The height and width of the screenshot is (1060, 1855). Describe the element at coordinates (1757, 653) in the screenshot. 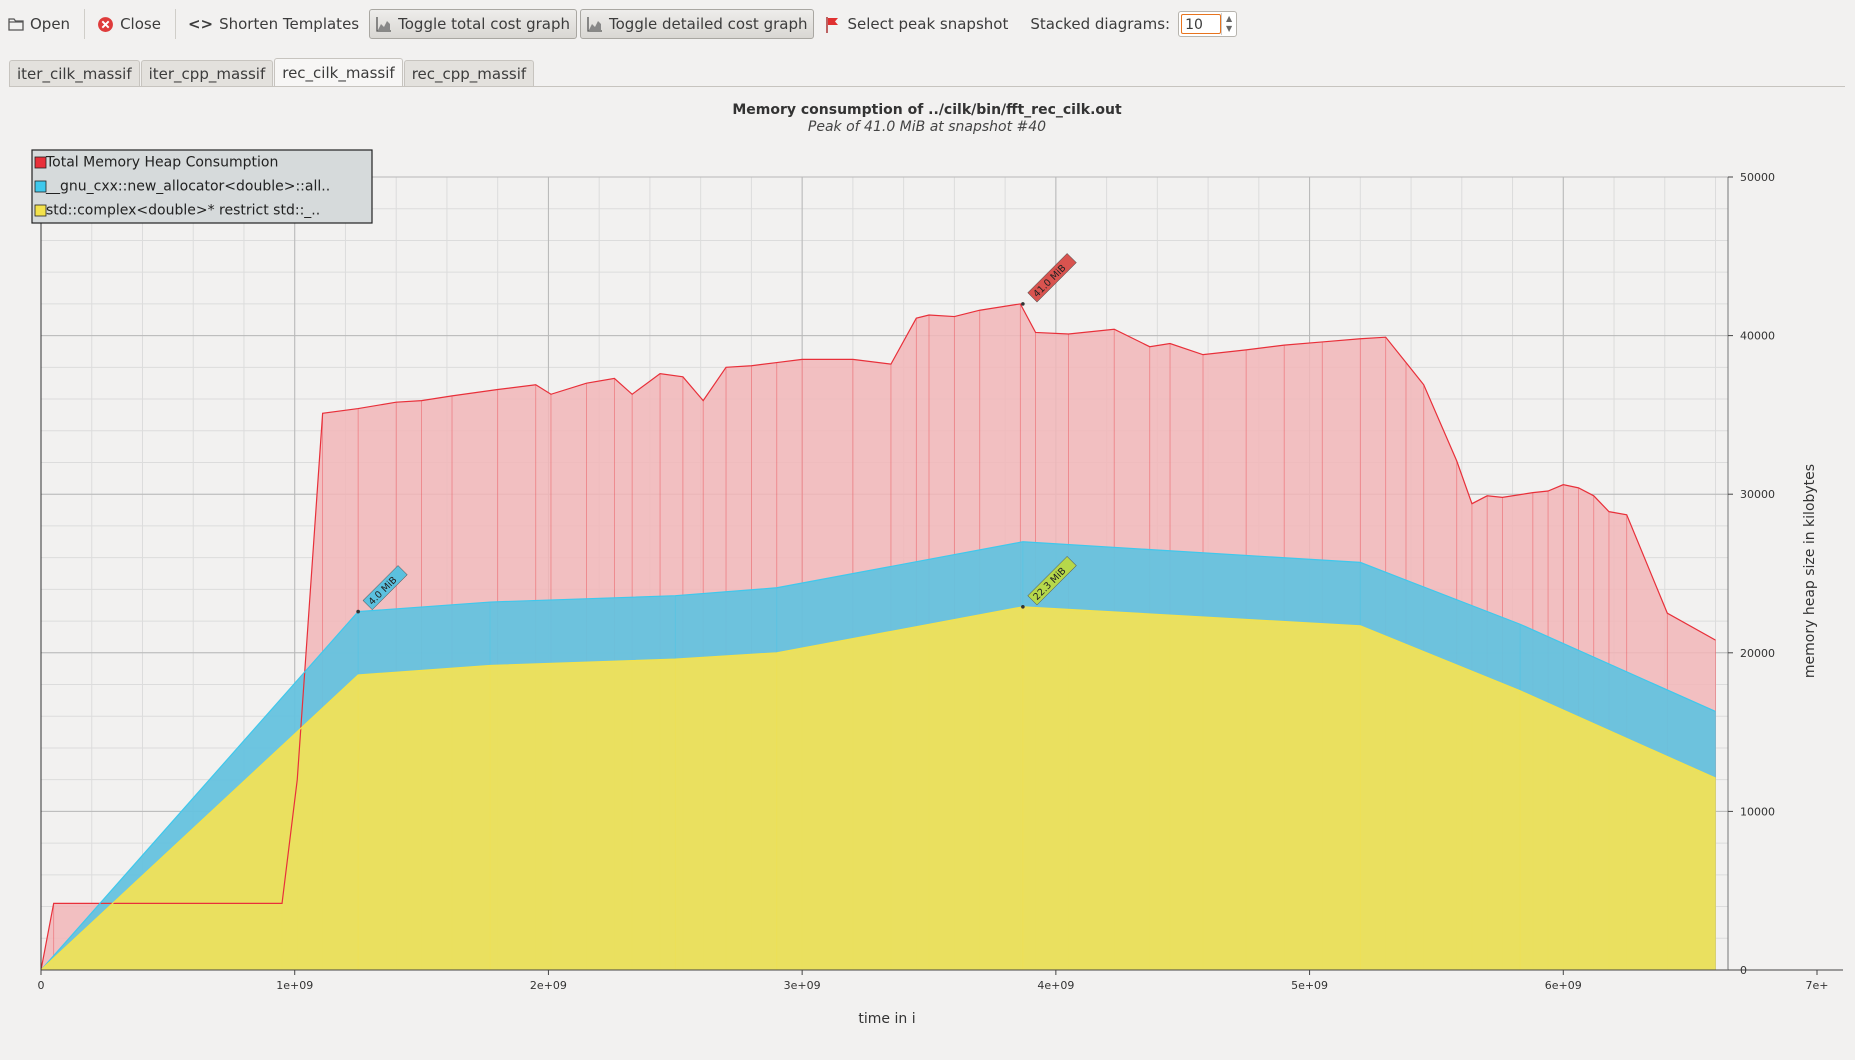

I see `y-tick-label: 20000` at that location.